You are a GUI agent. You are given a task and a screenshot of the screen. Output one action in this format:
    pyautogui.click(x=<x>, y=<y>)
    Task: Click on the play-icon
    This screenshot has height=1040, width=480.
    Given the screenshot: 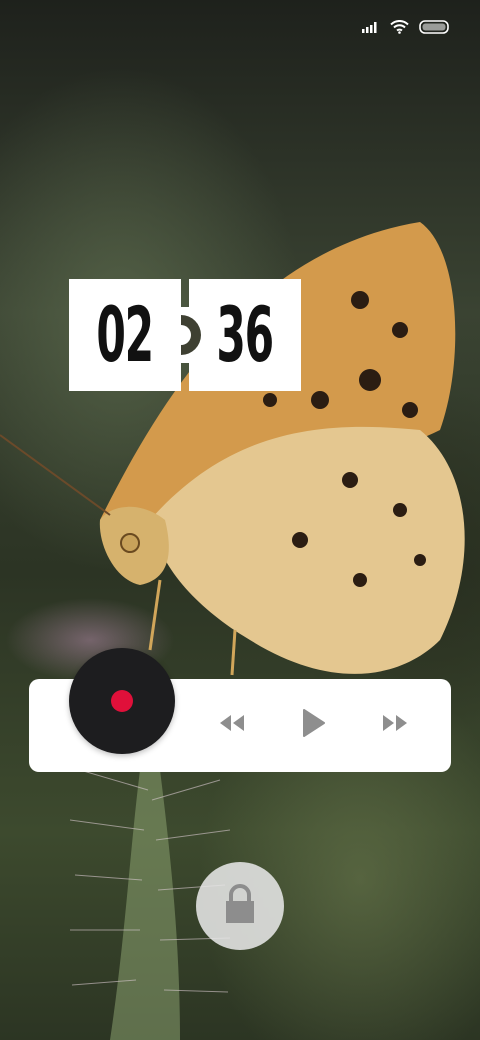 What is the action you would take?
    pyautogui.click(x=313, y=725)
    